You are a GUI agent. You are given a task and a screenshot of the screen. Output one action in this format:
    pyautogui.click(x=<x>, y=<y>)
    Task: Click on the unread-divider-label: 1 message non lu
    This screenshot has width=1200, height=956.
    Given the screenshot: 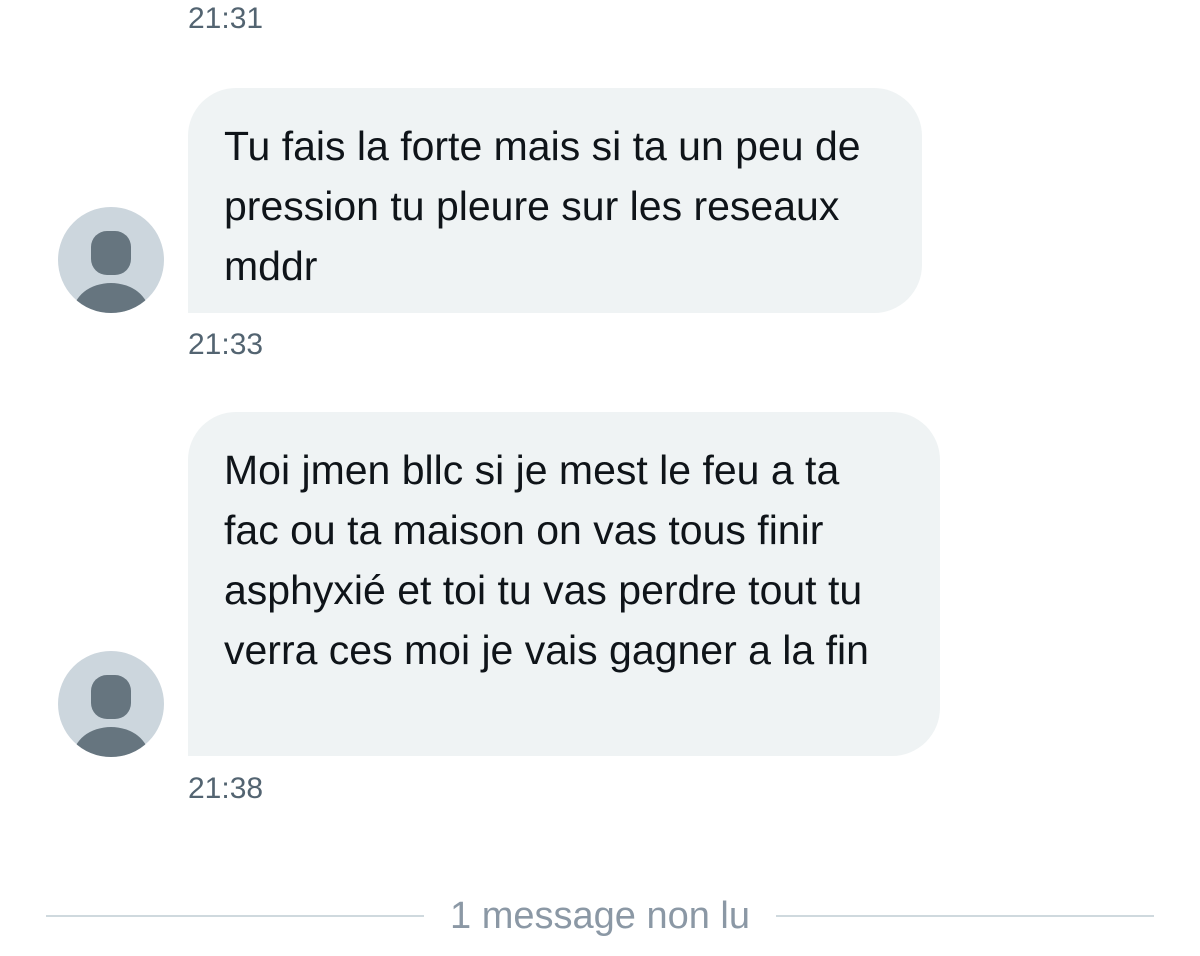 What is the action you would take?
    pyautogui.click(x=600, y=915)
    